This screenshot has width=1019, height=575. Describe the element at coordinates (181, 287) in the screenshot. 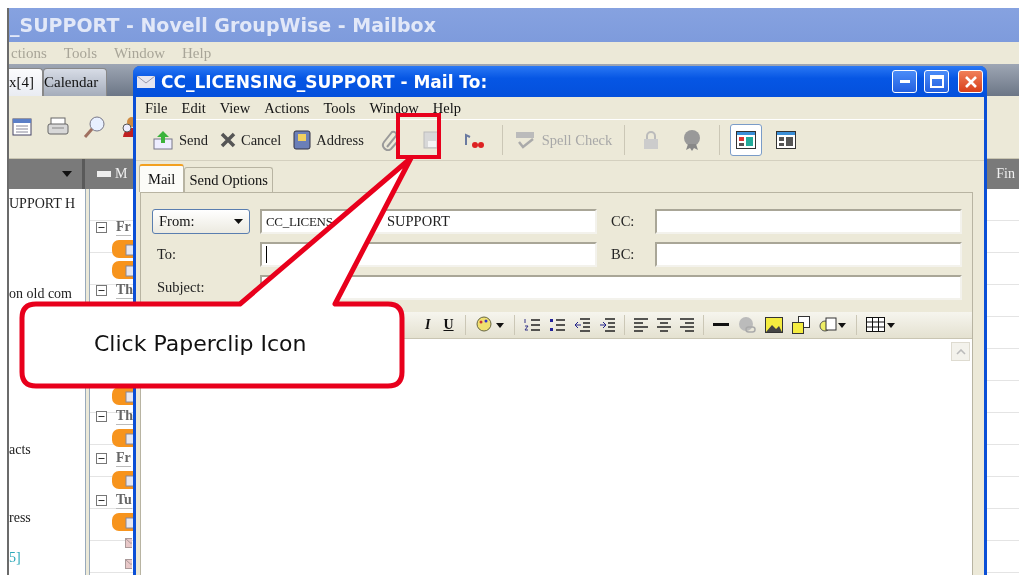

I see `field-label: Subject:` at that location.